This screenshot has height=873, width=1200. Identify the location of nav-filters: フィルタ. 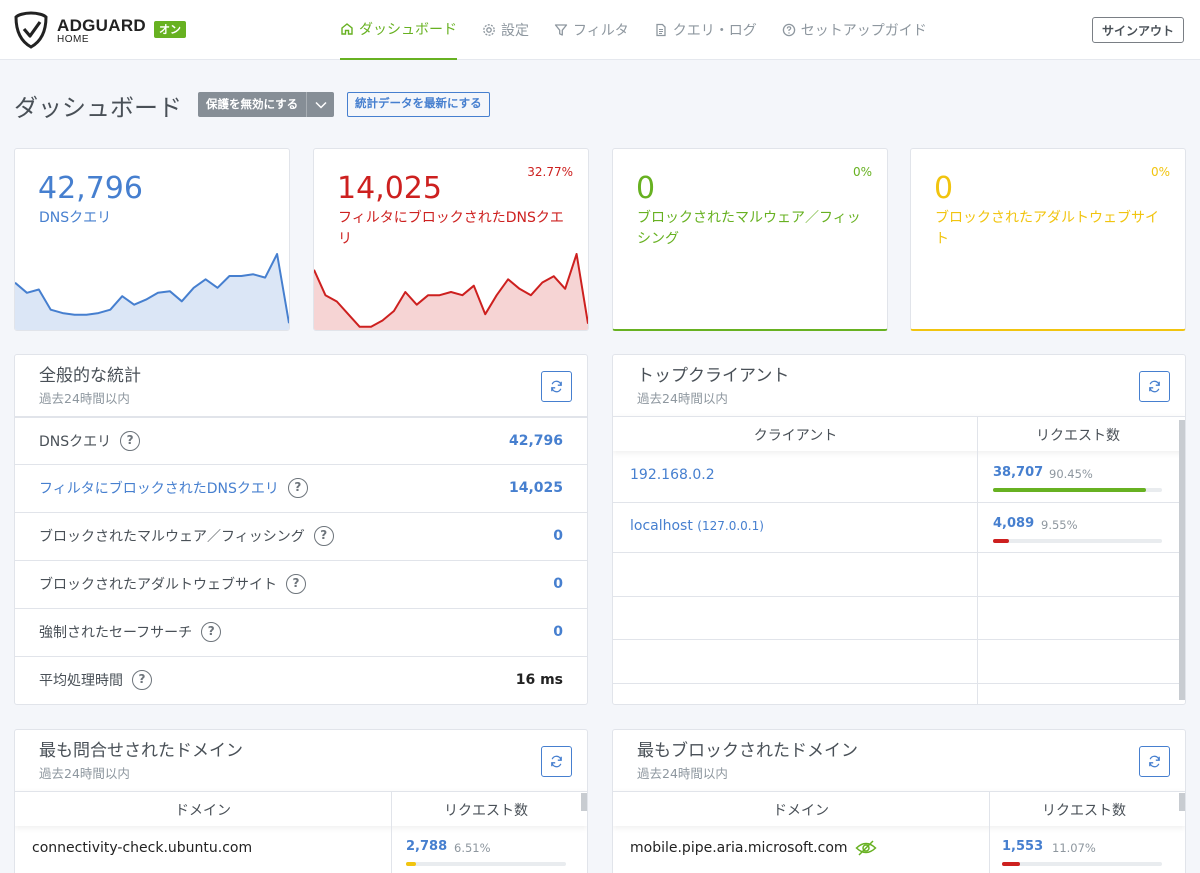
(591, 30).